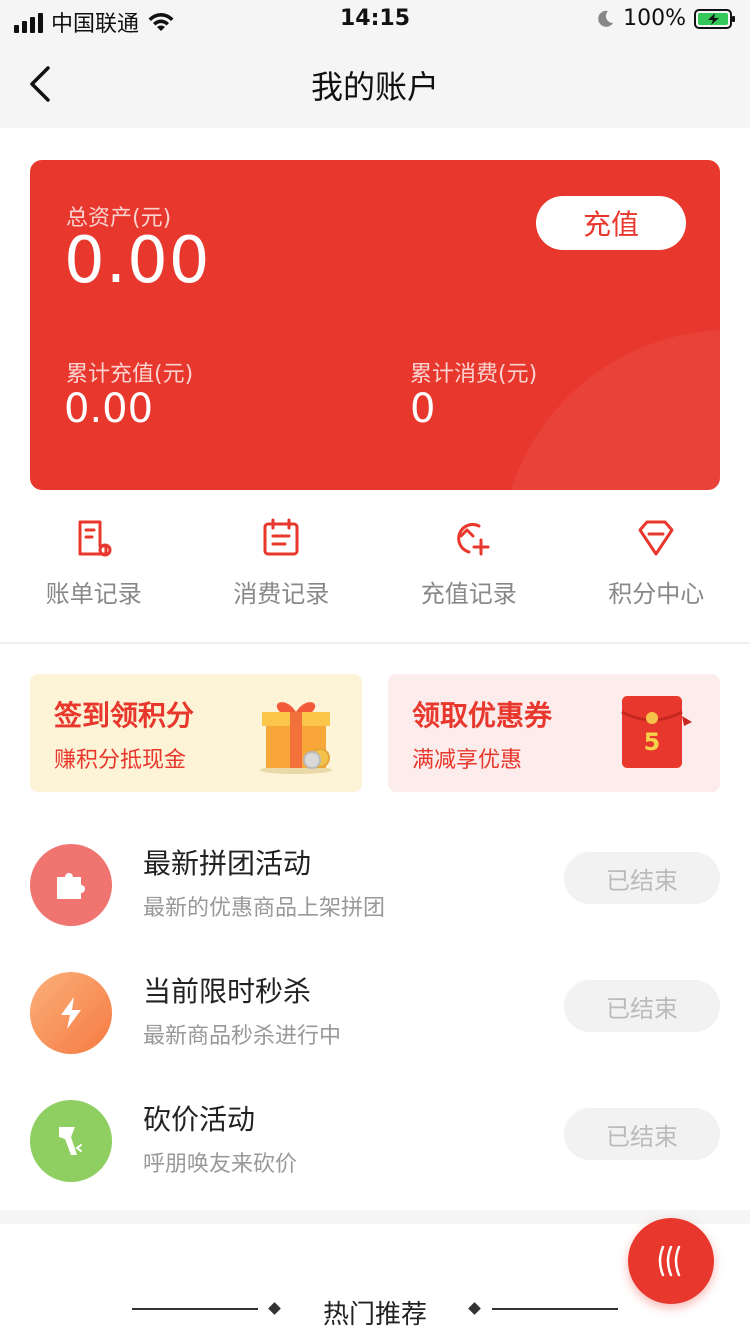  What do you see at coordinates (468, 594) in the screenshot?
I see `quick-entry-label: 充值记录` at bounding box center [468, 594].